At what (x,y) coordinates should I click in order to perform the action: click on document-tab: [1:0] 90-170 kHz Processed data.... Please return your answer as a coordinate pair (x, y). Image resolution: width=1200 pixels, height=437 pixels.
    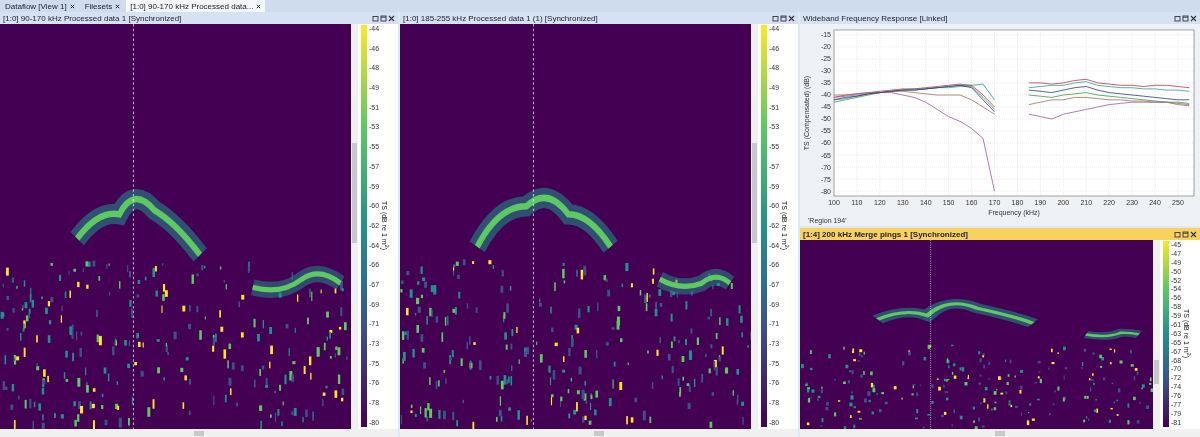
    Looking at the image, I should click on (196, 6).